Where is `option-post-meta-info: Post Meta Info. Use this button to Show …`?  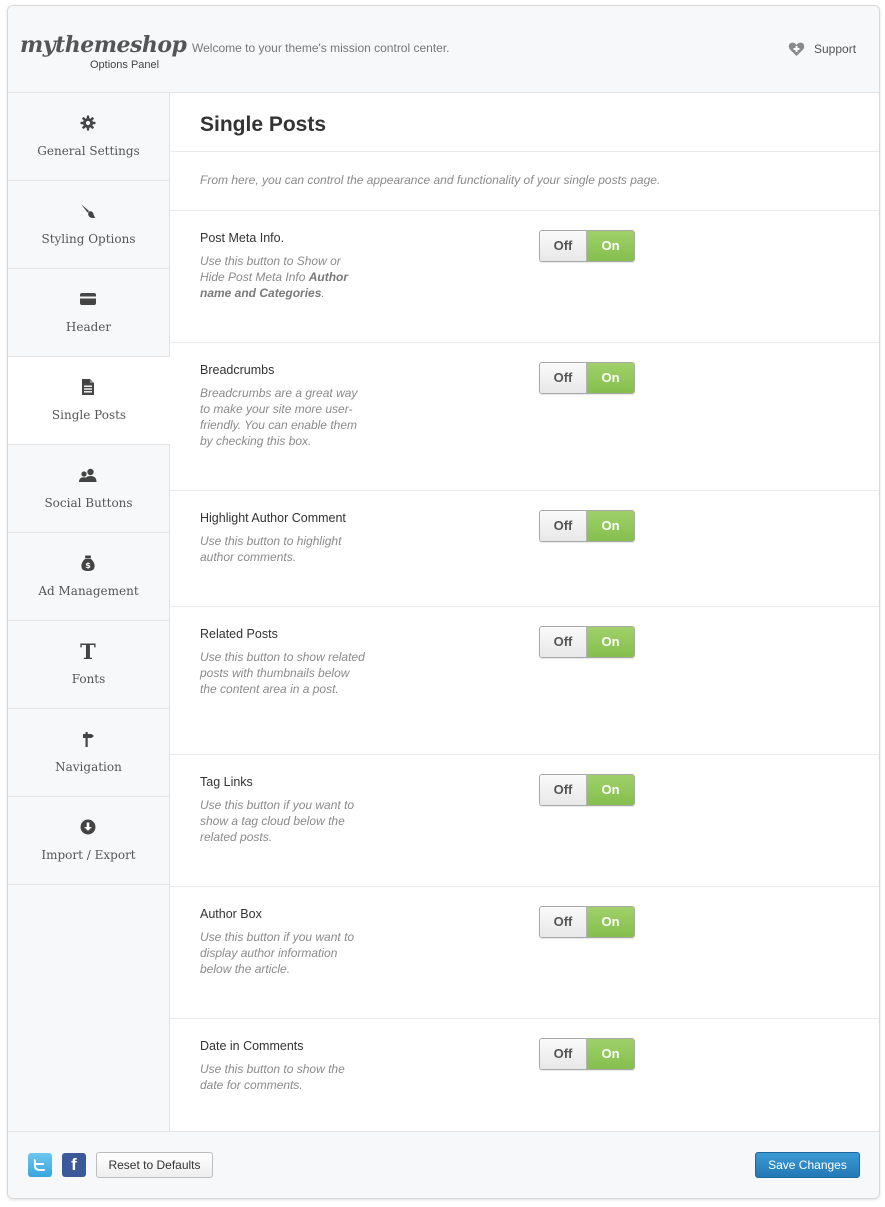 option-post-meta-info: Post Meta Info. Use this button to Show … is located at coordinates (524, 276).